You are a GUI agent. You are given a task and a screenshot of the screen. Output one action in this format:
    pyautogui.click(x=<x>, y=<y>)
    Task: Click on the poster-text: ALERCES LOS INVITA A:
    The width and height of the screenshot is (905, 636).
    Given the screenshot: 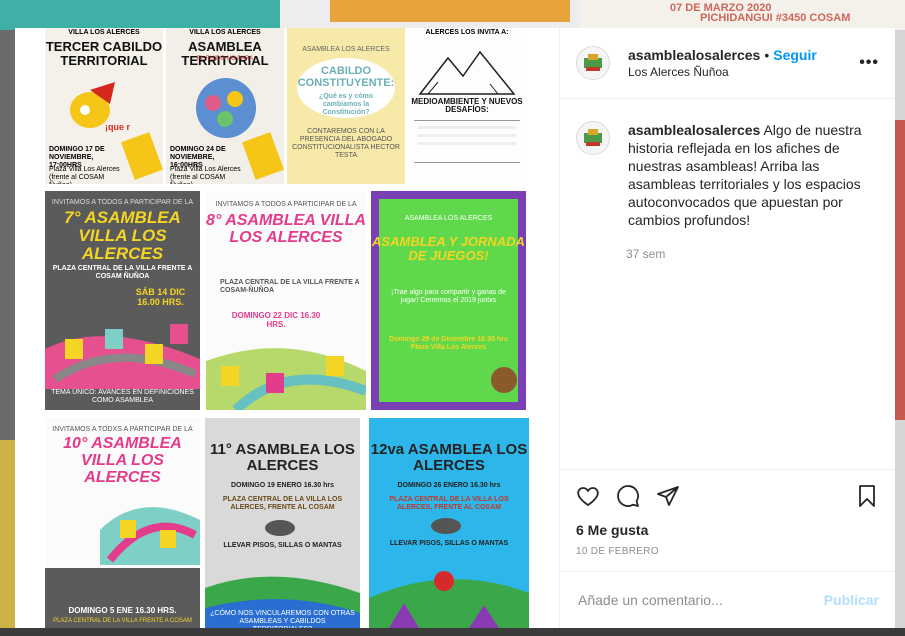 What is the action you would take?
    pyautogui.click(x=467, y=32)
    